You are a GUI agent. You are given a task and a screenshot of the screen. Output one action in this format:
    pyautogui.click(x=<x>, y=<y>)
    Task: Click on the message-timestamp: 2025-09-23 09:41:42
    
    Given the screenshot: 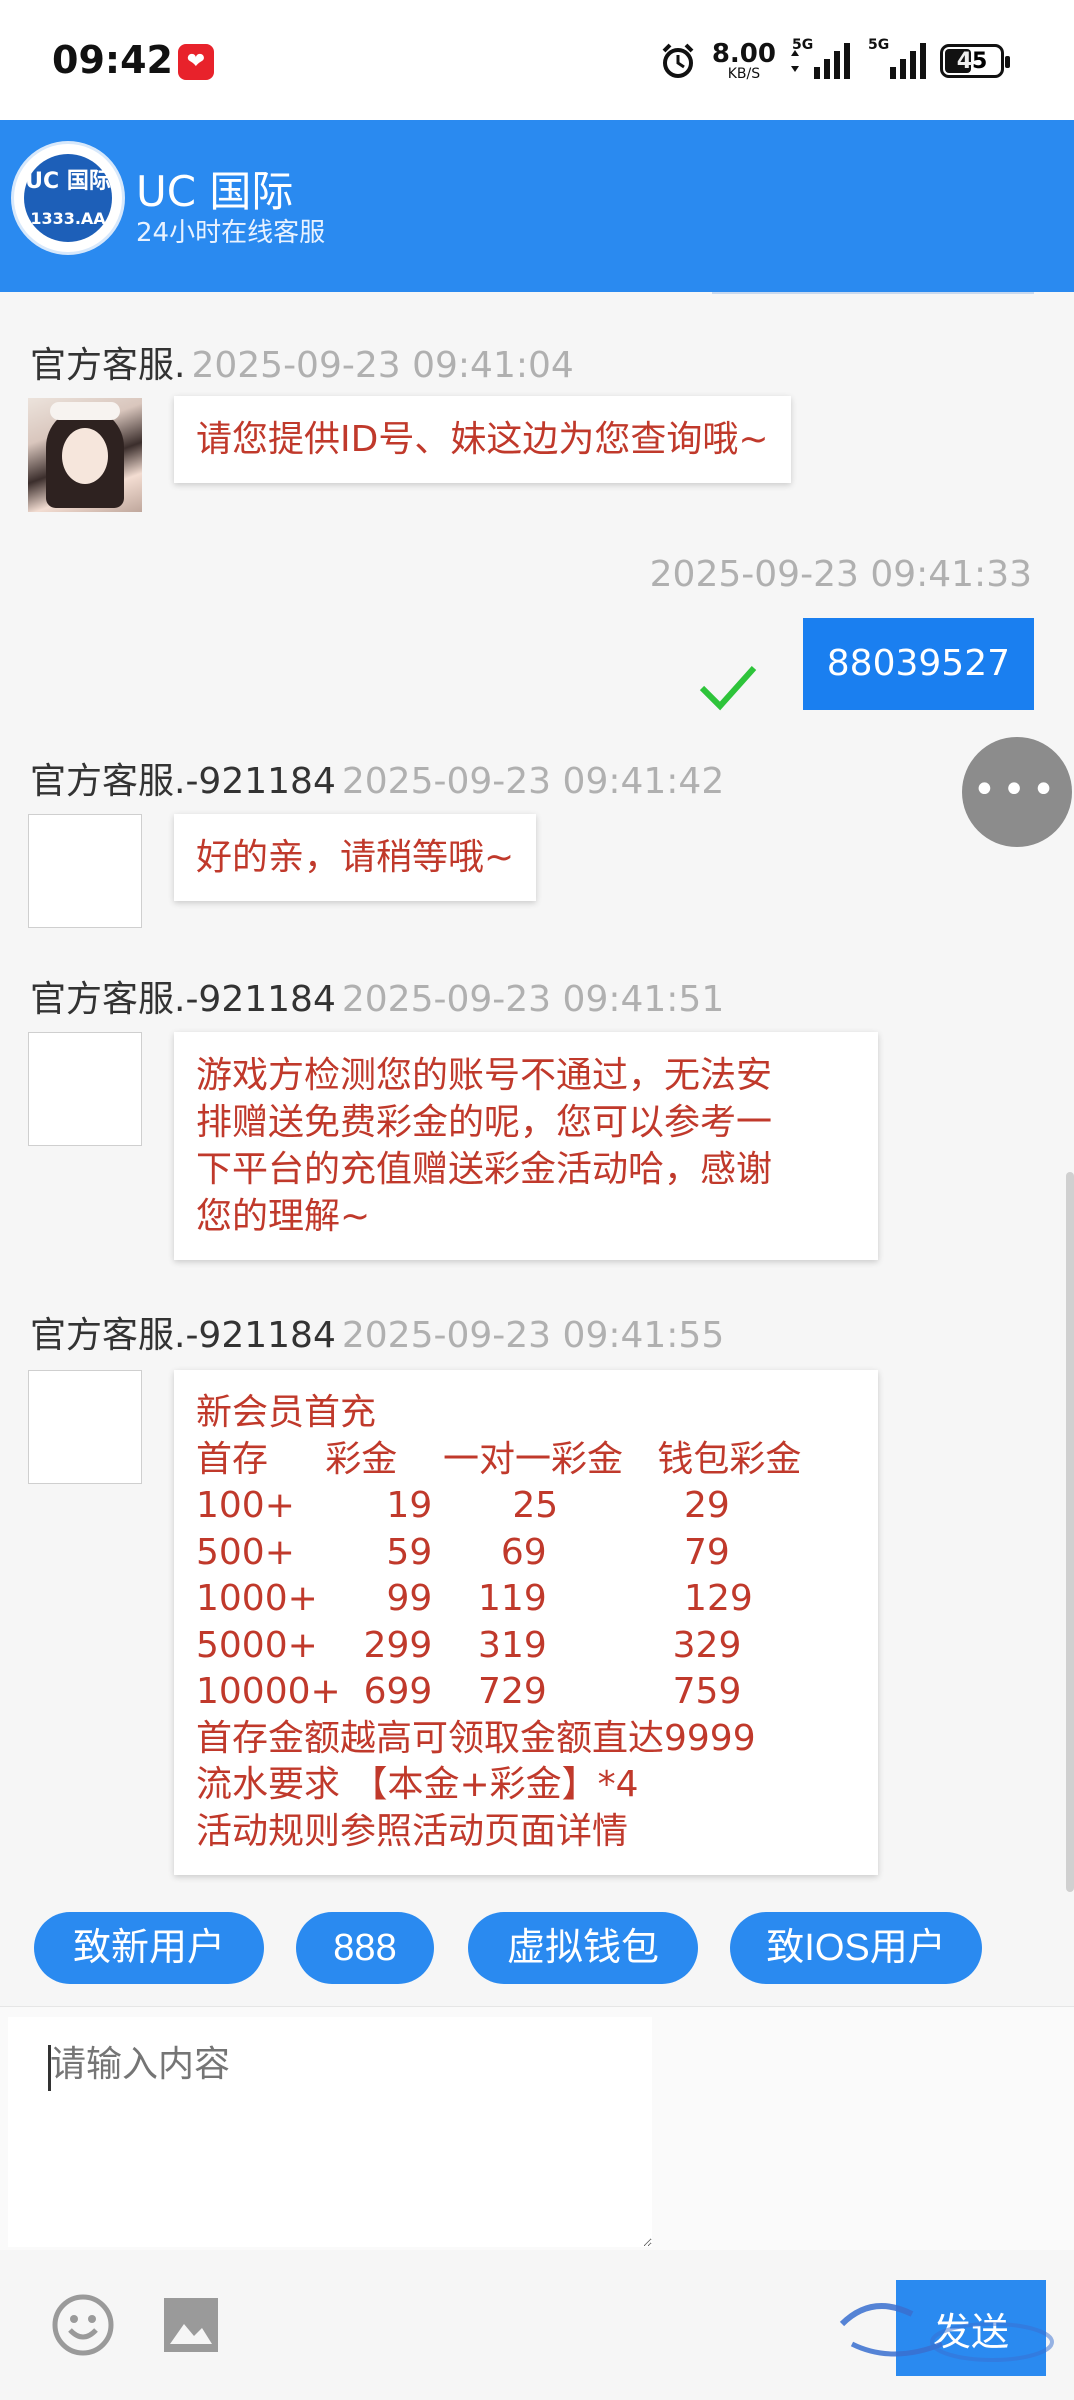 What is the action you would take?
    pyautogui.click(x=533, y=781)
    